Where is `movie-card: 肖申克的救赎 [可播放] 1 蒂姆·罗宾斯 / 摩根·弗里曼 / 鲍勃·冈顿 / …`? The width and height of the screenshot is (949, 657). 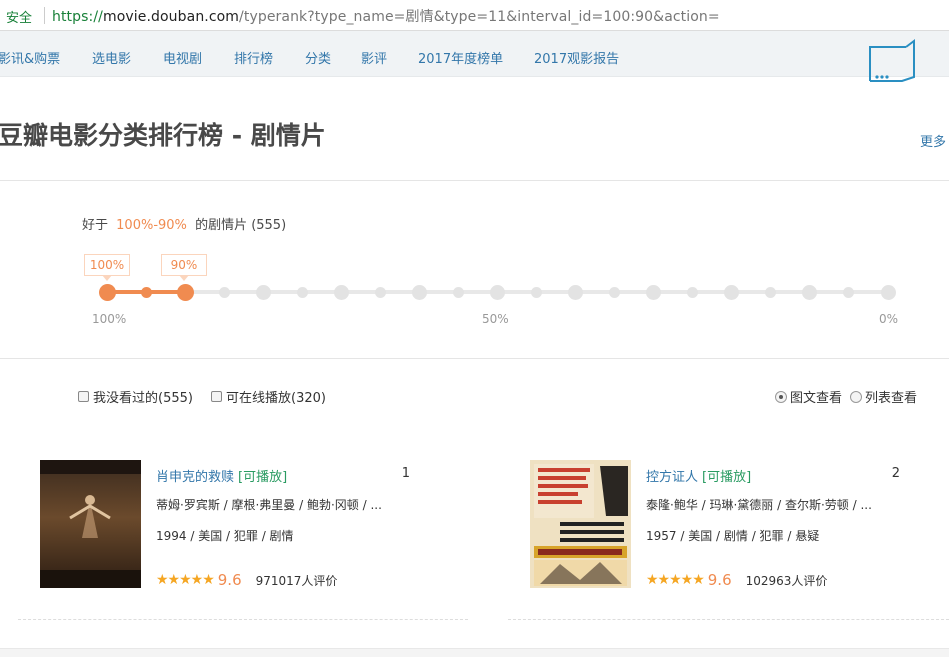
movie-card: 肖申克的救赎 [可播放] 1 蒂姆·罗宾斯 / 摩根·弗里曼 / 鲍勃·冈顿 / … is located at coordinates (260, 525).